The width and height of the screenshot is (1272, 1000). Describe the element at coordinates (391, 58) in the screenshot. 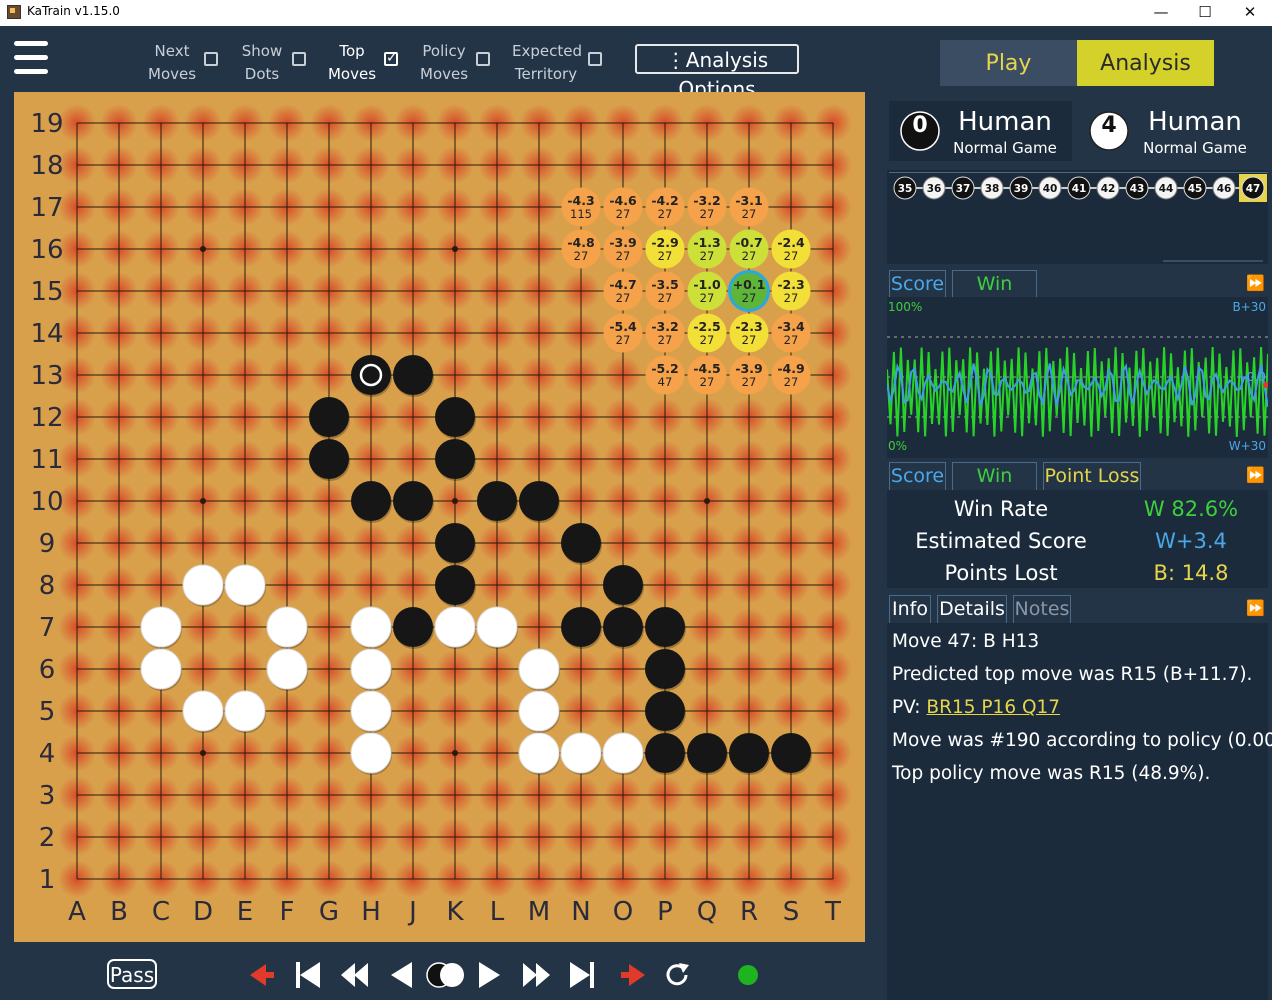

I see `top-moves-checkbox: ✓` at that location.